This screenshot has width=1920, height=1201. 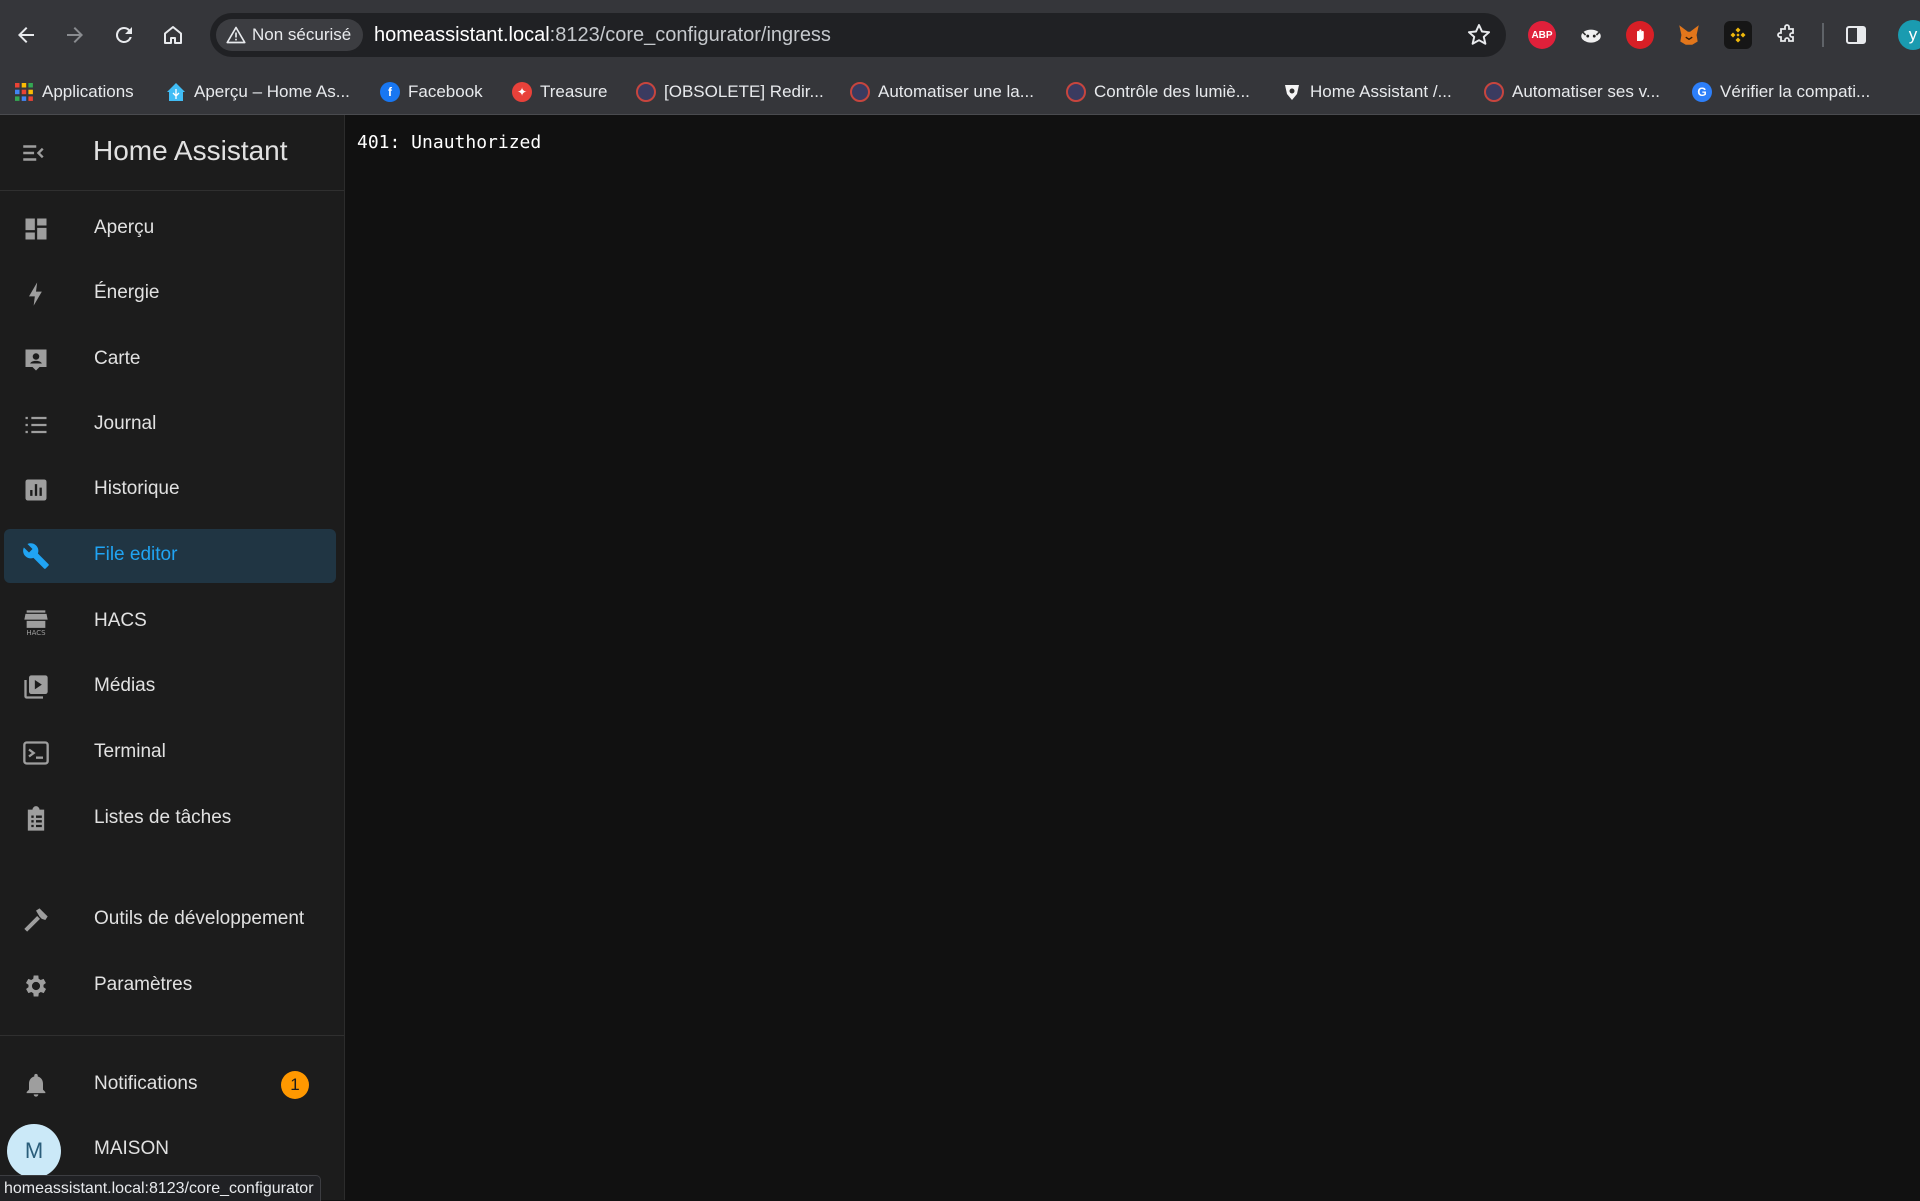 I want to click on sidebar-item-medias: Médias, so click(x=170, y=687).